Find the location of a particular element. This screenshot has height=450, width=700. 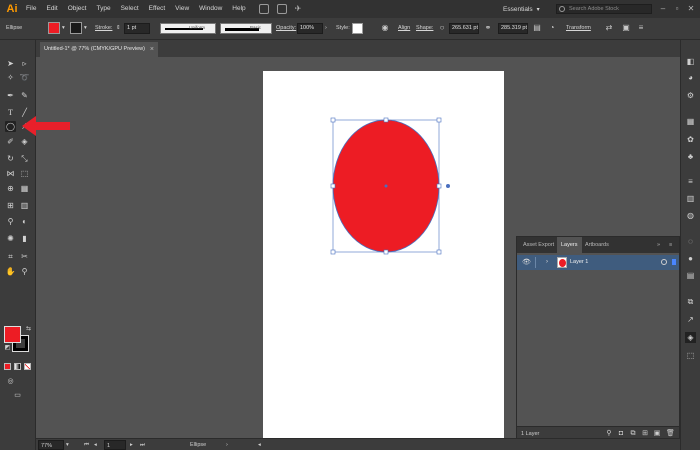

eyedropper-tool-icon: ⚲ is located at coordinates (10, 221).